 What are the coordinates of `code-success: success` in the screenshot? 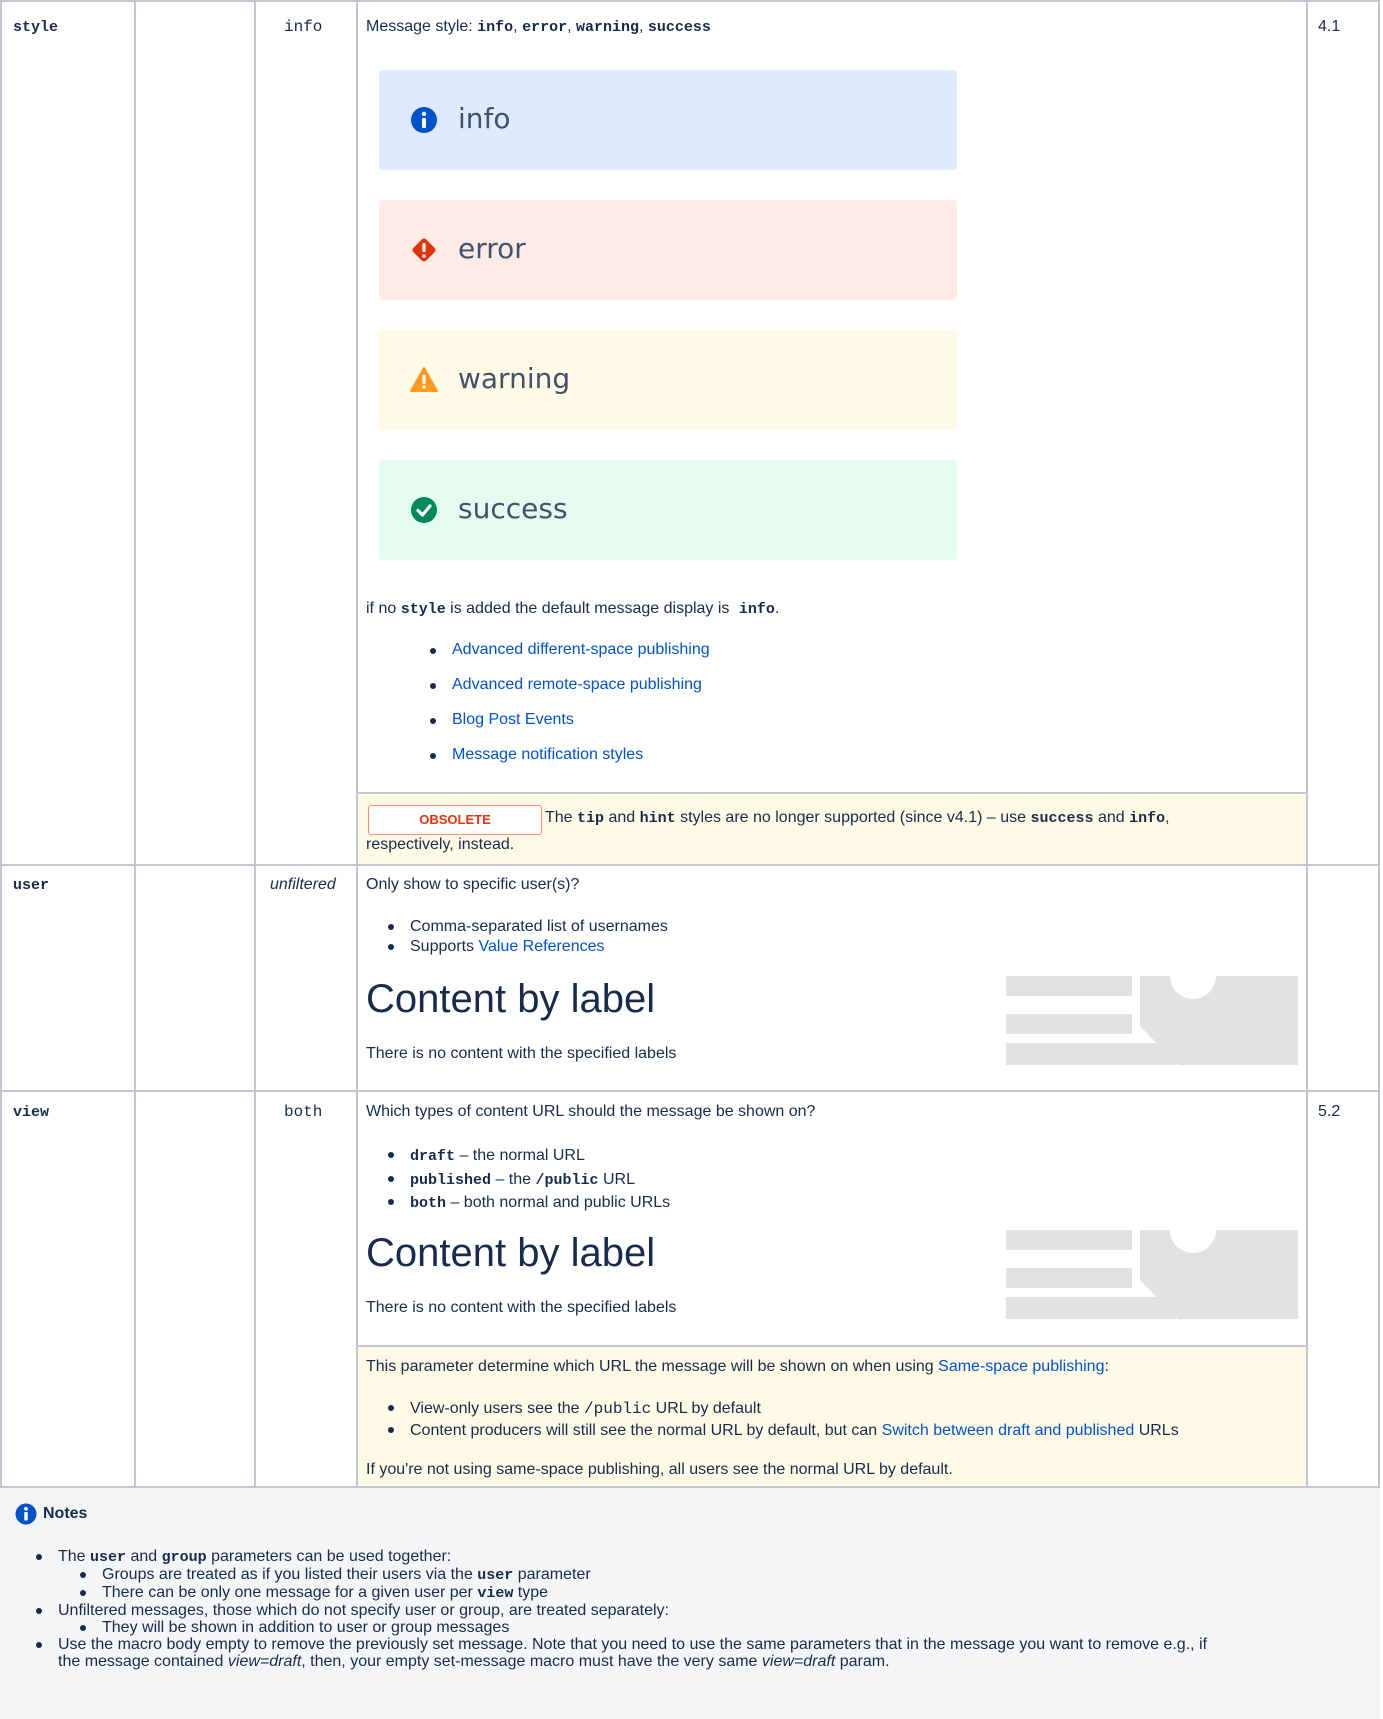 It's located at (1062, 818).